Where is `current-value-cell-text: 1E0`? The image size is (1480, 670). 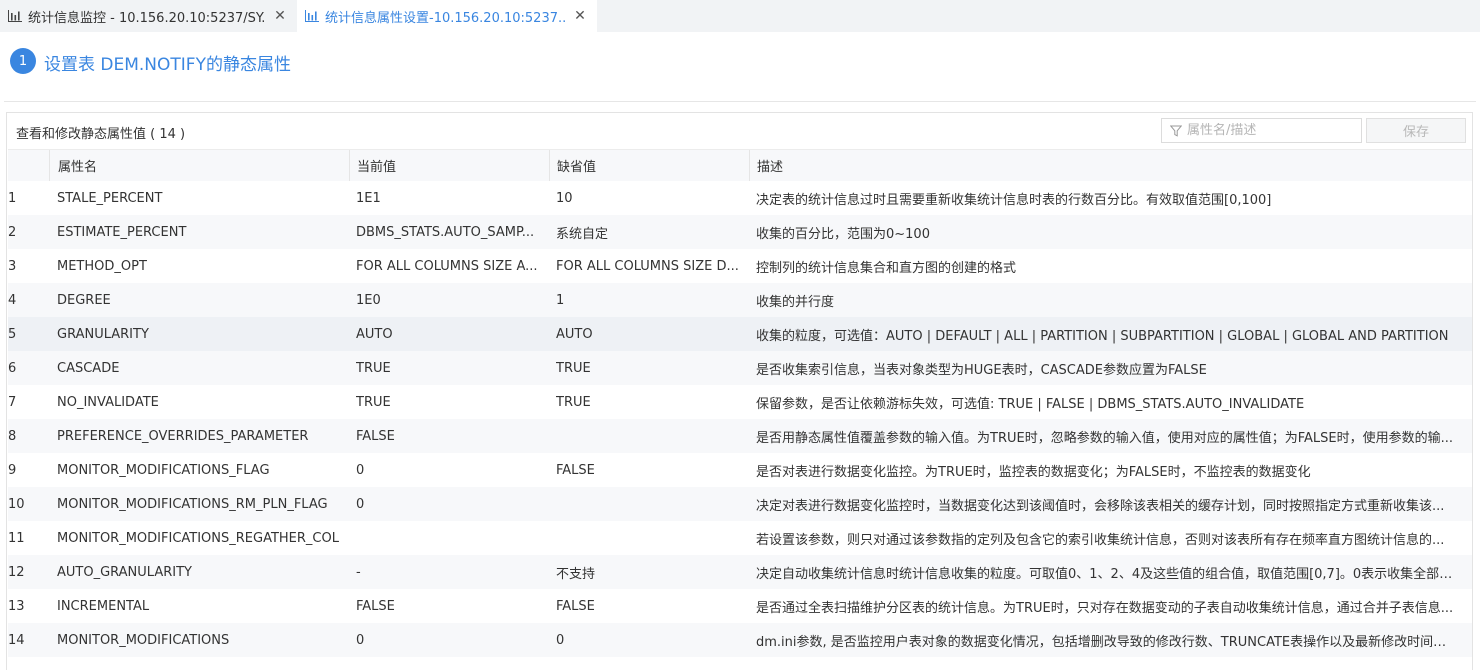 current-value-cell-text: 1E0 is located at coordinates (368, 300).